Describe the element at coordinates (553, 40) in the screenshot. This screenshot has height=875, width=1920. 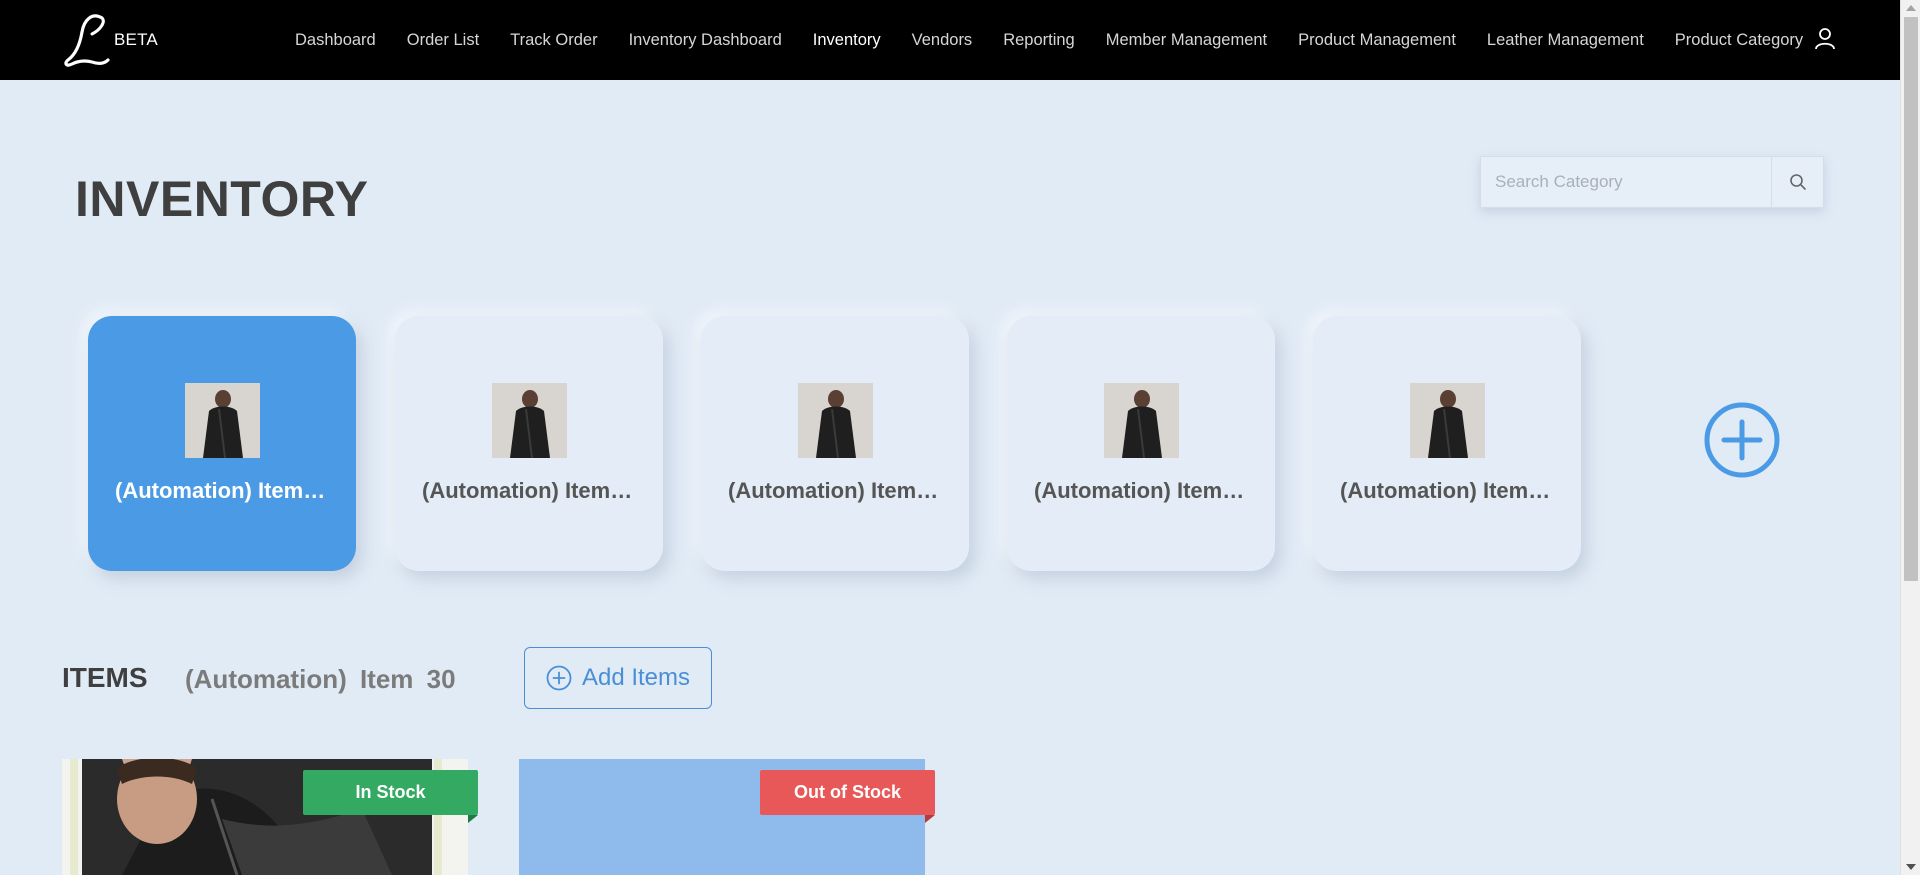
I see `nav-item-track-order: Track Order` at that location.